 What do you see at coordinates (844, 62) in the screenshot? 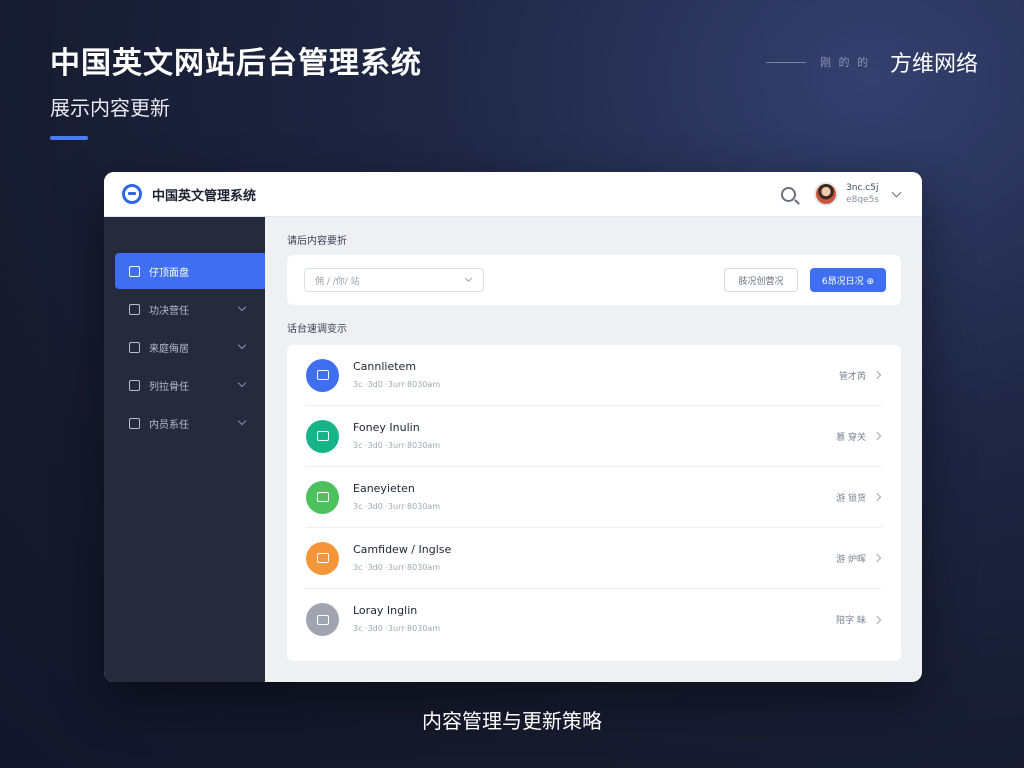
I see `brand-mini-text: 刚 的 的` at bounding box center [844, 62].